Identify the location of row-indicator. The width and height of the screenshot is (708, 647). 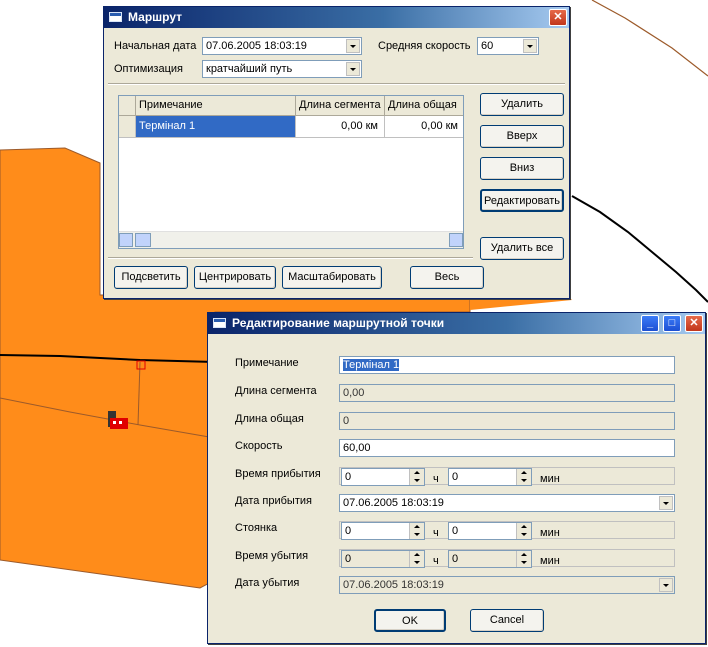
(127, 127).